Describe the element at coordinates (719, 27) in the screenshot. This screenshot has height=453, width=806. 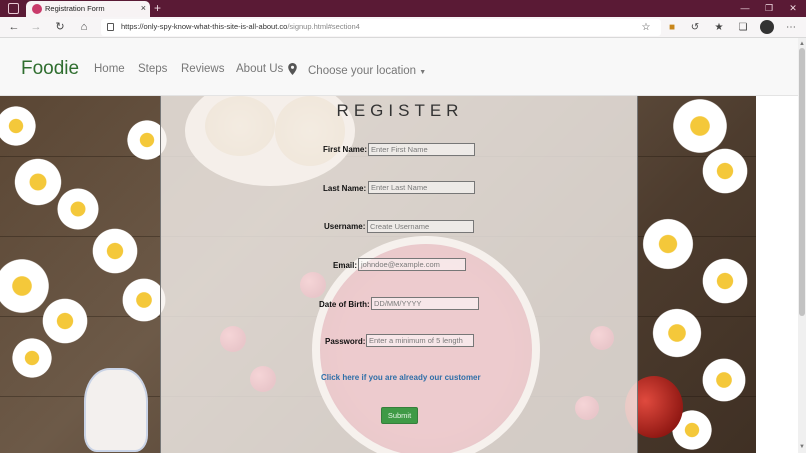
I see `favorites-icon: ★` at that location.